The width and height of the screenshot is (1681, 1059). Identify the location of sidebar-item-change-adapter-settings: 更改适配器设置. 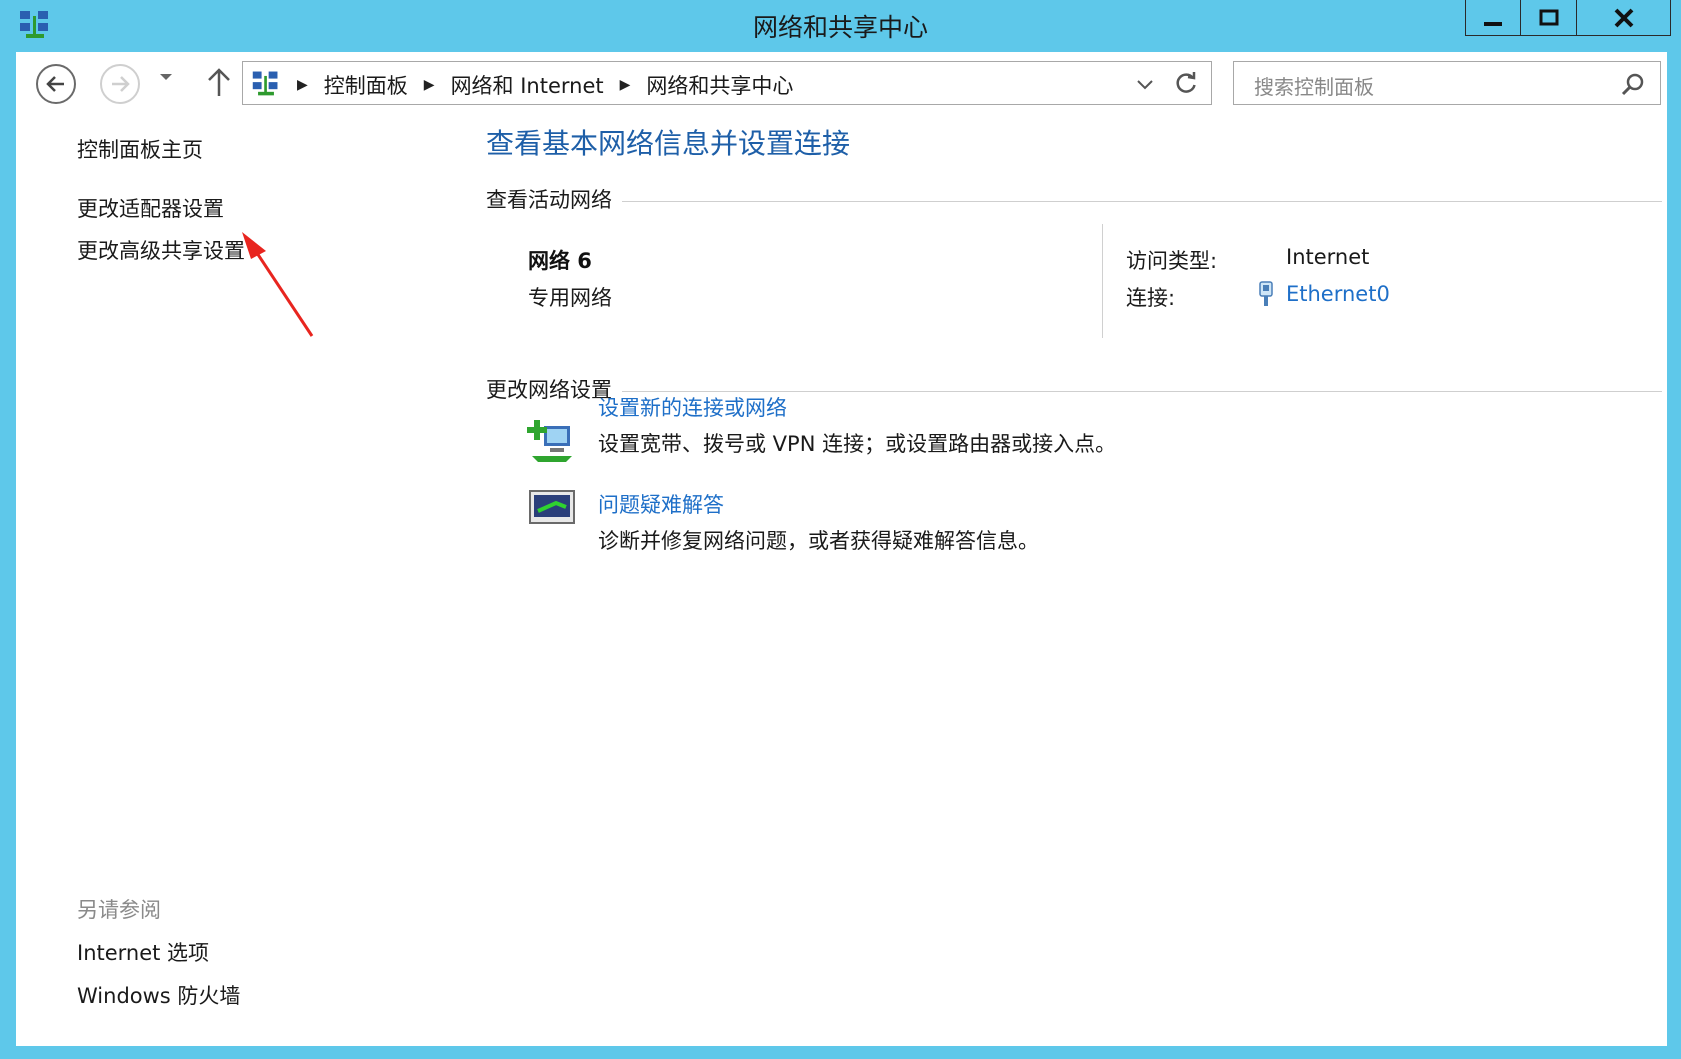
(150, 208).